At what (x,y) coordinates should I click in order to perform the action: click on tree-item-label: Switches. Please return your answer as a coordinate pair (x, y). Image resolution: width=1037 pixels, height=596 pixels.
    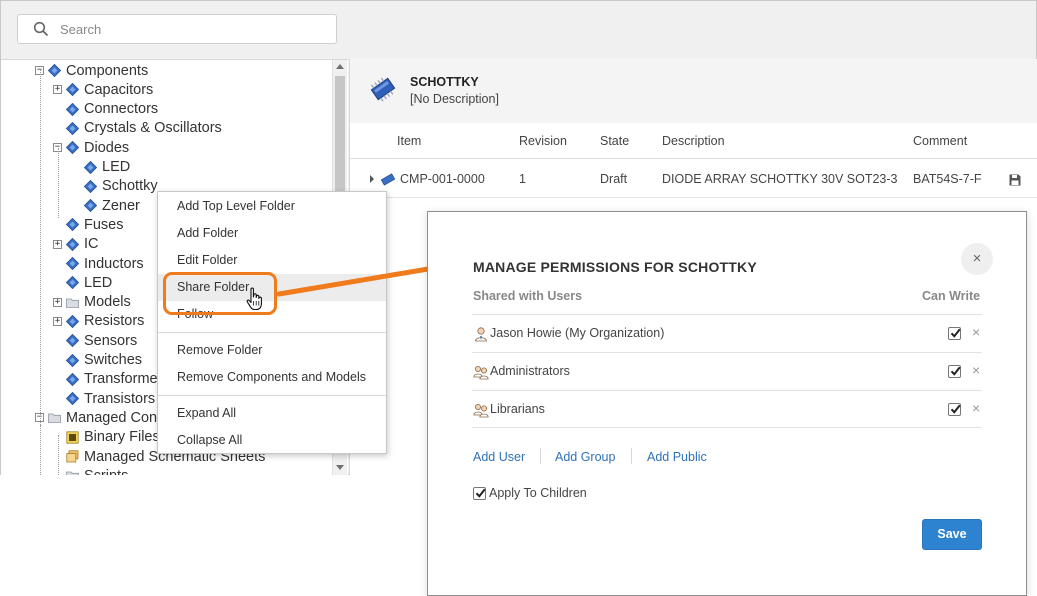
    Looking at the image, I should click on (113, 360).